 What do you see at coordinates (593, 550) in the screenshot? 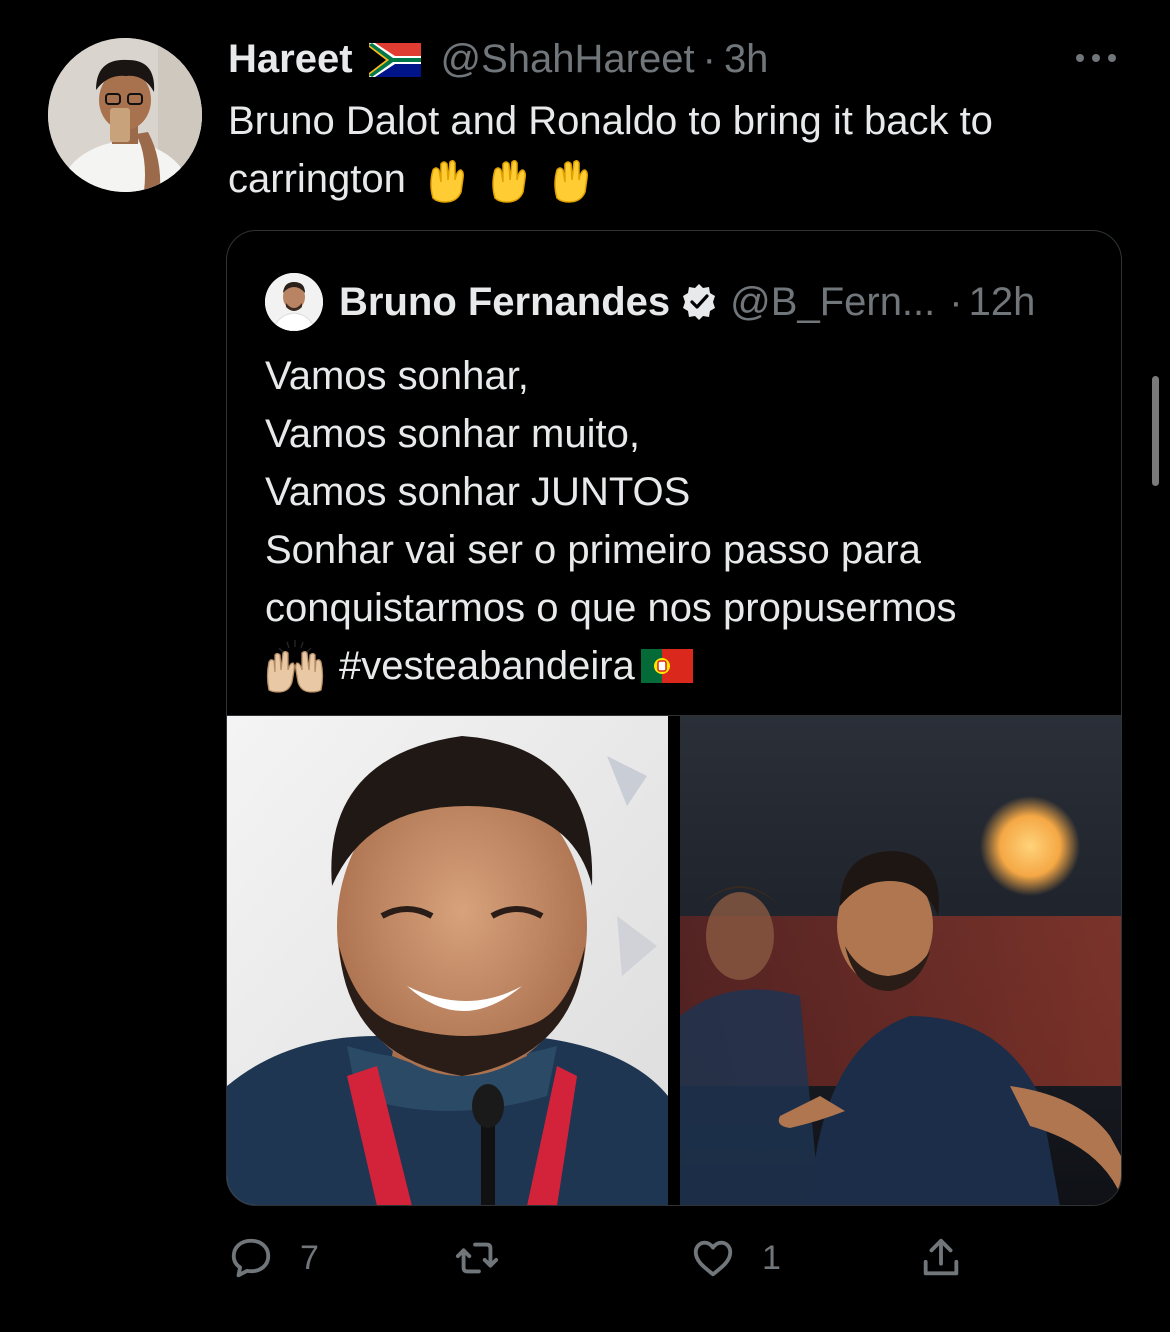
I see `quoted-line: Sonhar vai ser o primeiro passo para` at bounding box center [593, 550].